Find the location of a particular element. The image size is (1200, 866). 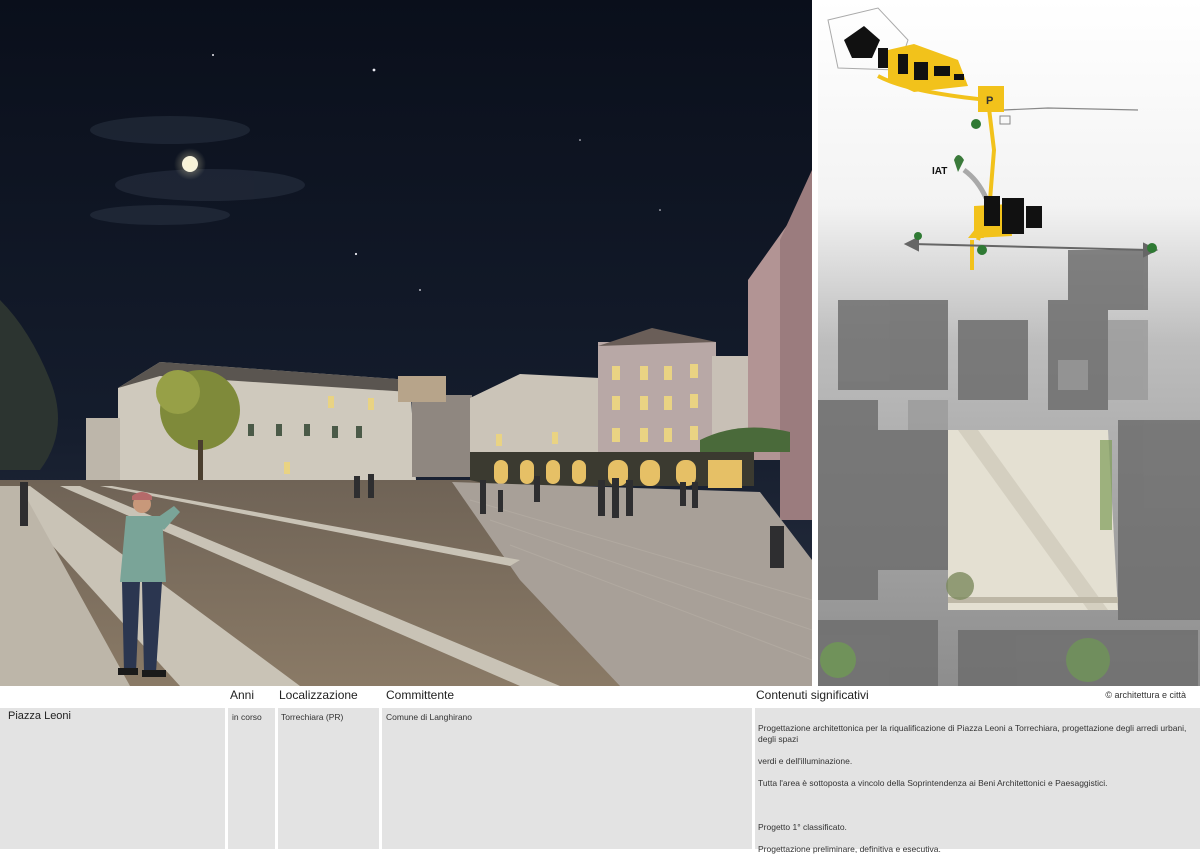

header-anni: Anni is located at coordinates (242, 695).